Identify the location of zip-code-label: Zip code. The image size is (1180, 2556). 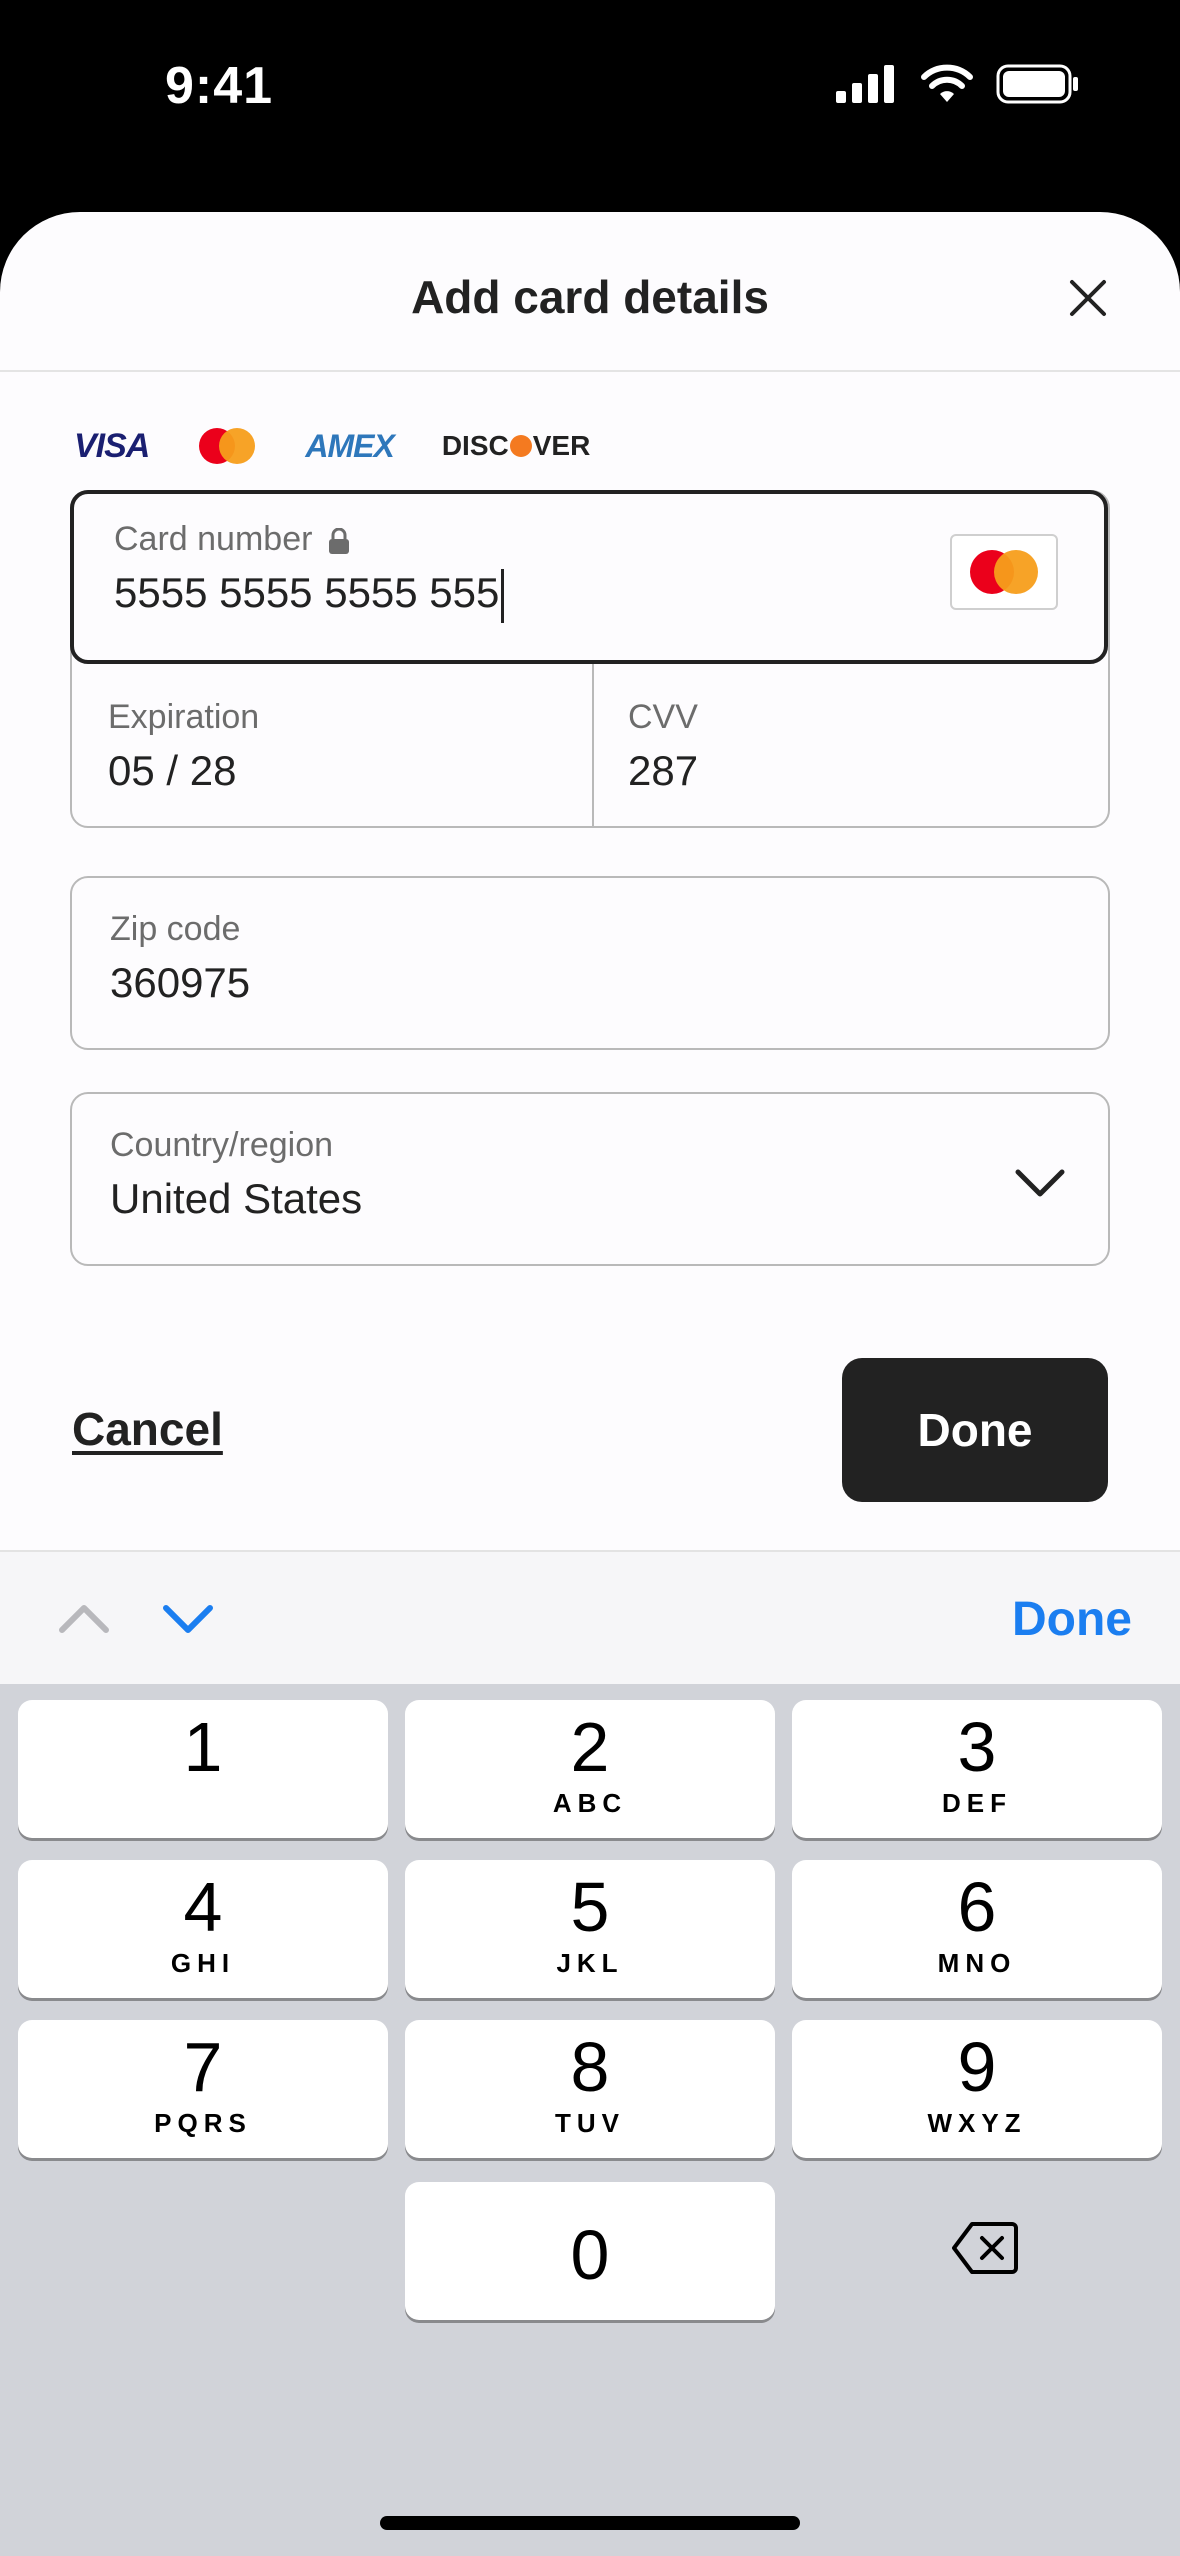
(175, 929).